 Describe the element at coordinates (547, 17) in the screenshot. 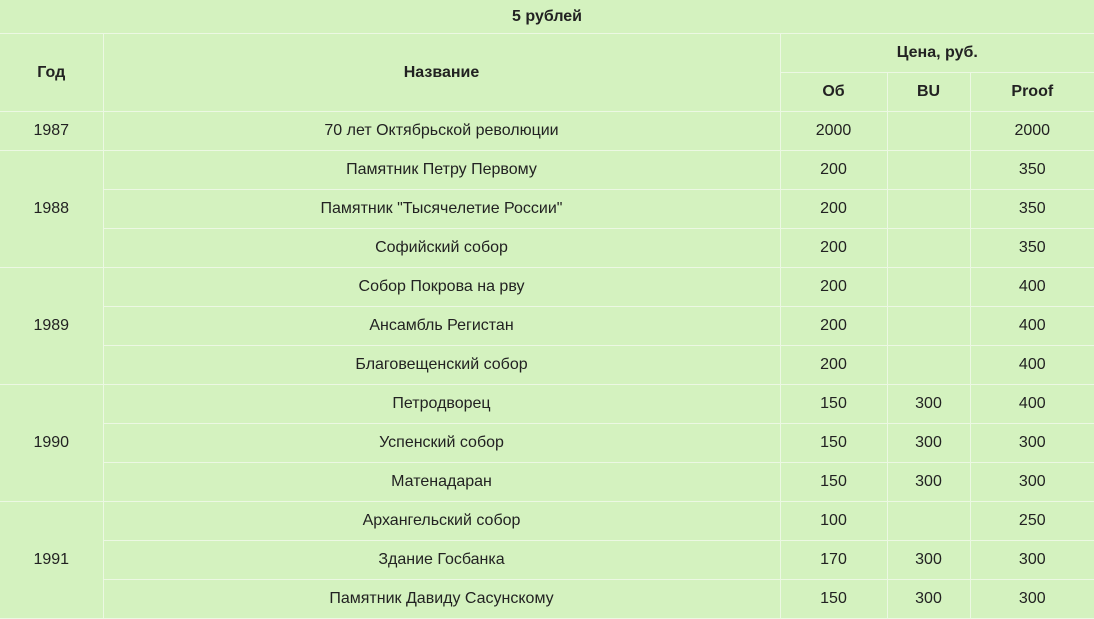

I see `table-caption: 5 рублей` at that location.